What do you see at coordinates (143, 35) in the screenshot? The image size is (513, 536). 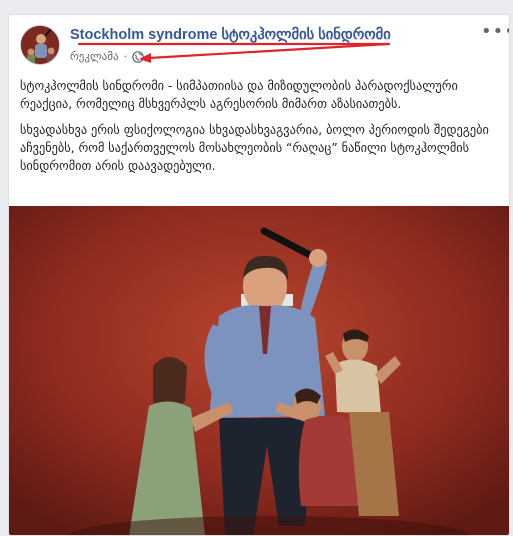 I see `page-name-latin: Stockholm syndrome` at bounding box center [143, 35].